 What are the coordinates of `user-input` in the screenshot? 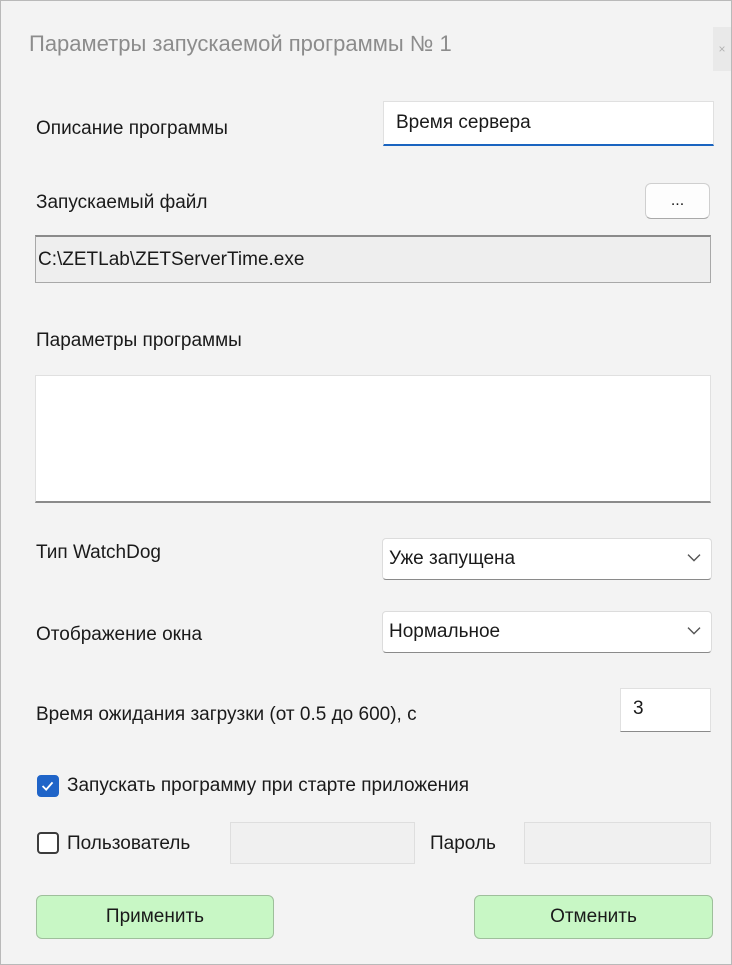 It's located at (322, 843).